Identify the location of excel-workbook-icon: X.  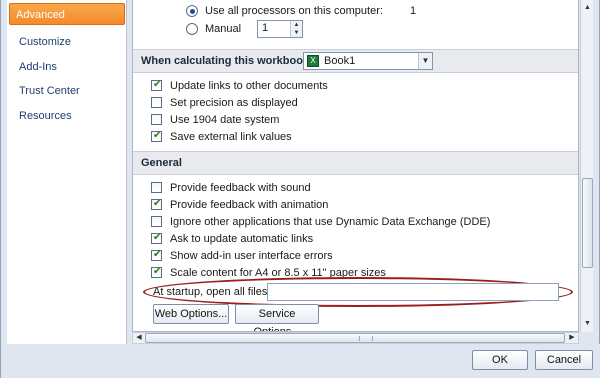
(313, 61).